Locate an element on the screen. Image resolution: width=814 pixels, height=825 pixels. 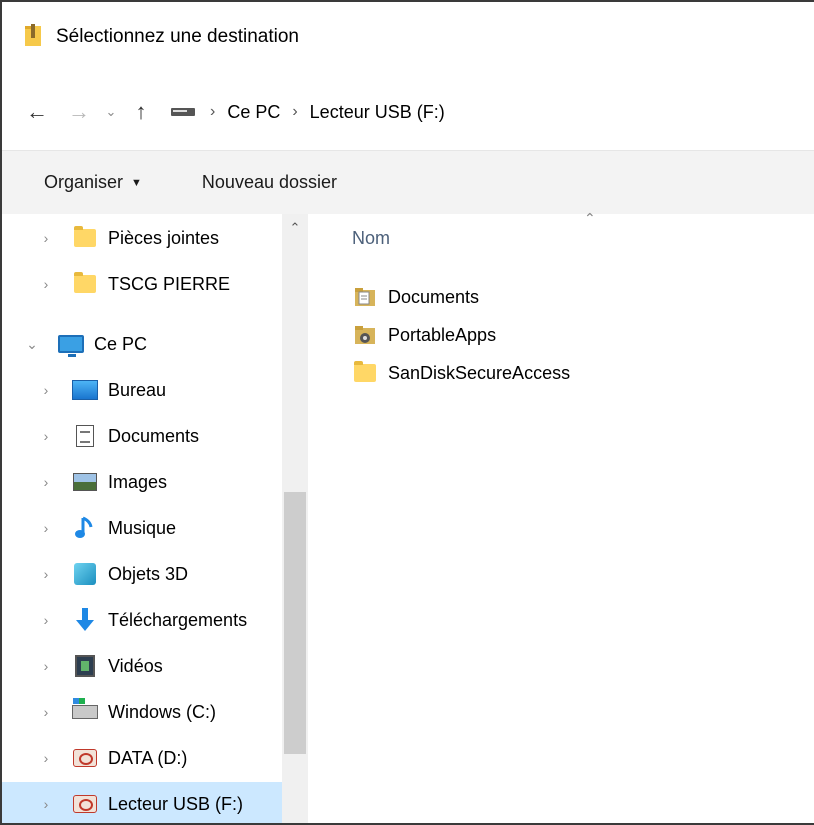
zip-folder-icon is located at coordinates (33, 37).